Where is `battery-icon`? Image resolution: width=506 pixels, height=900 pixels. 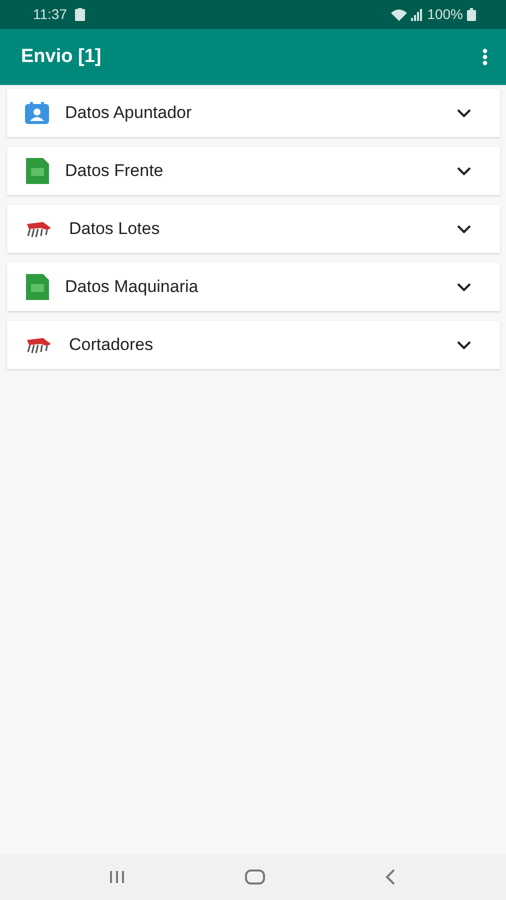
battery-icon is located at coordinates (471, 14).